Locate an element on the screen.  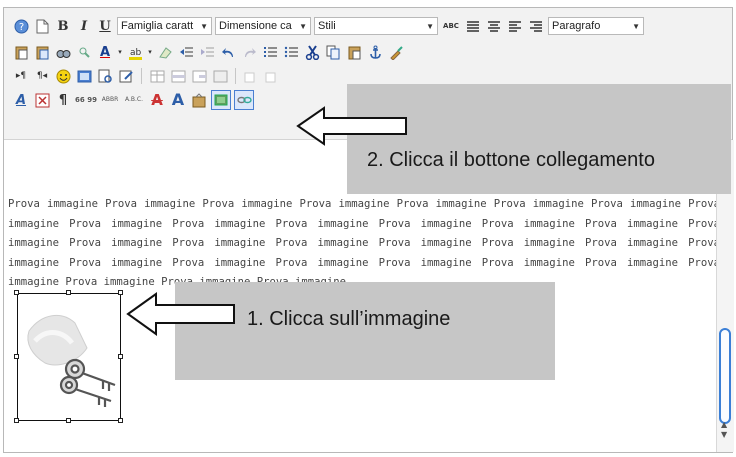
toolbar-row-2: A ▾ ab ▾ is located at coordinates (208, 52).